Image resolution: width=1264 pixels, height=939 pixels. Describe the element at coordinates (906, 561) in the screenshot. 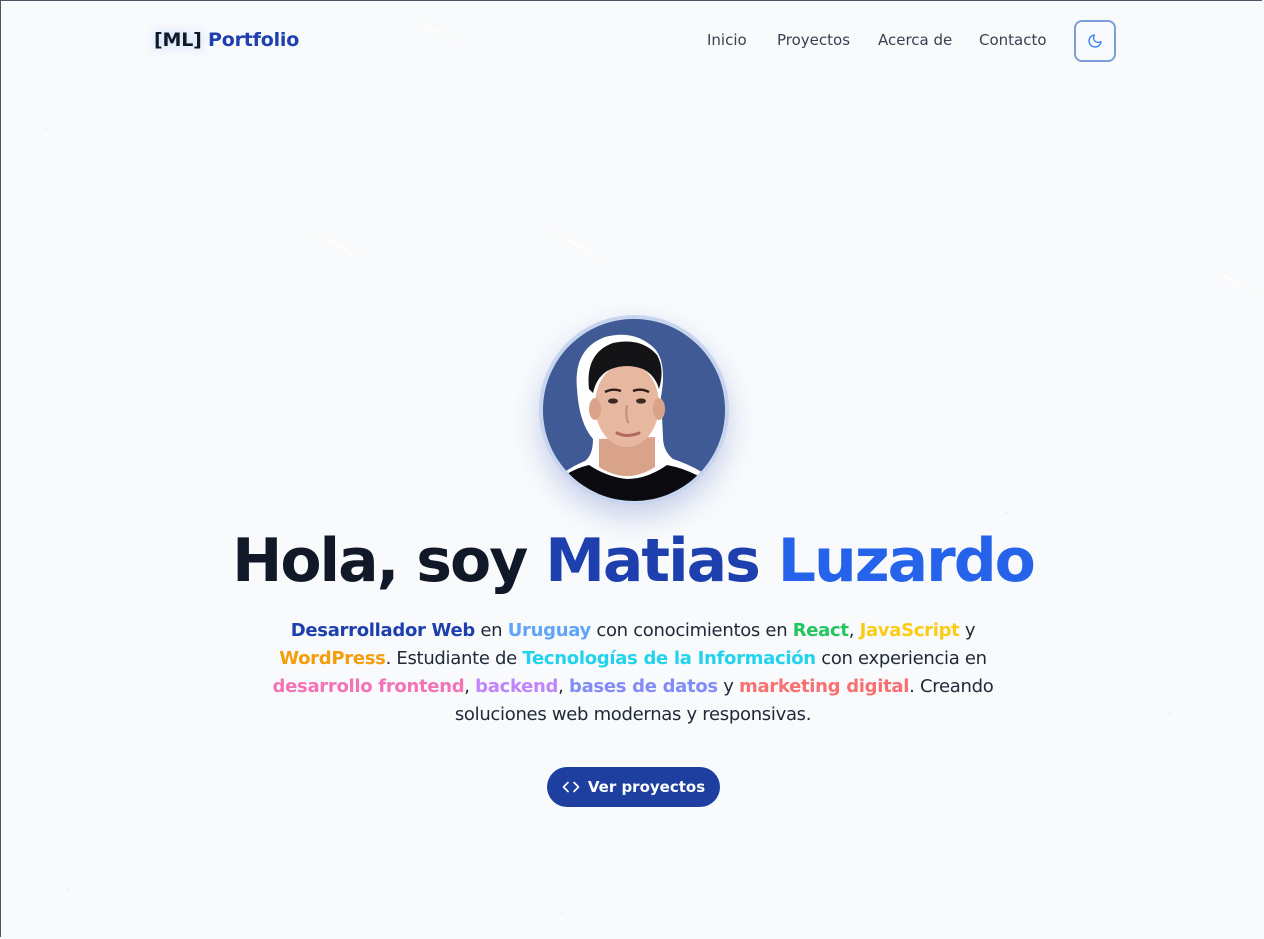

I see `hero-last-name: Luzardo` at that location.